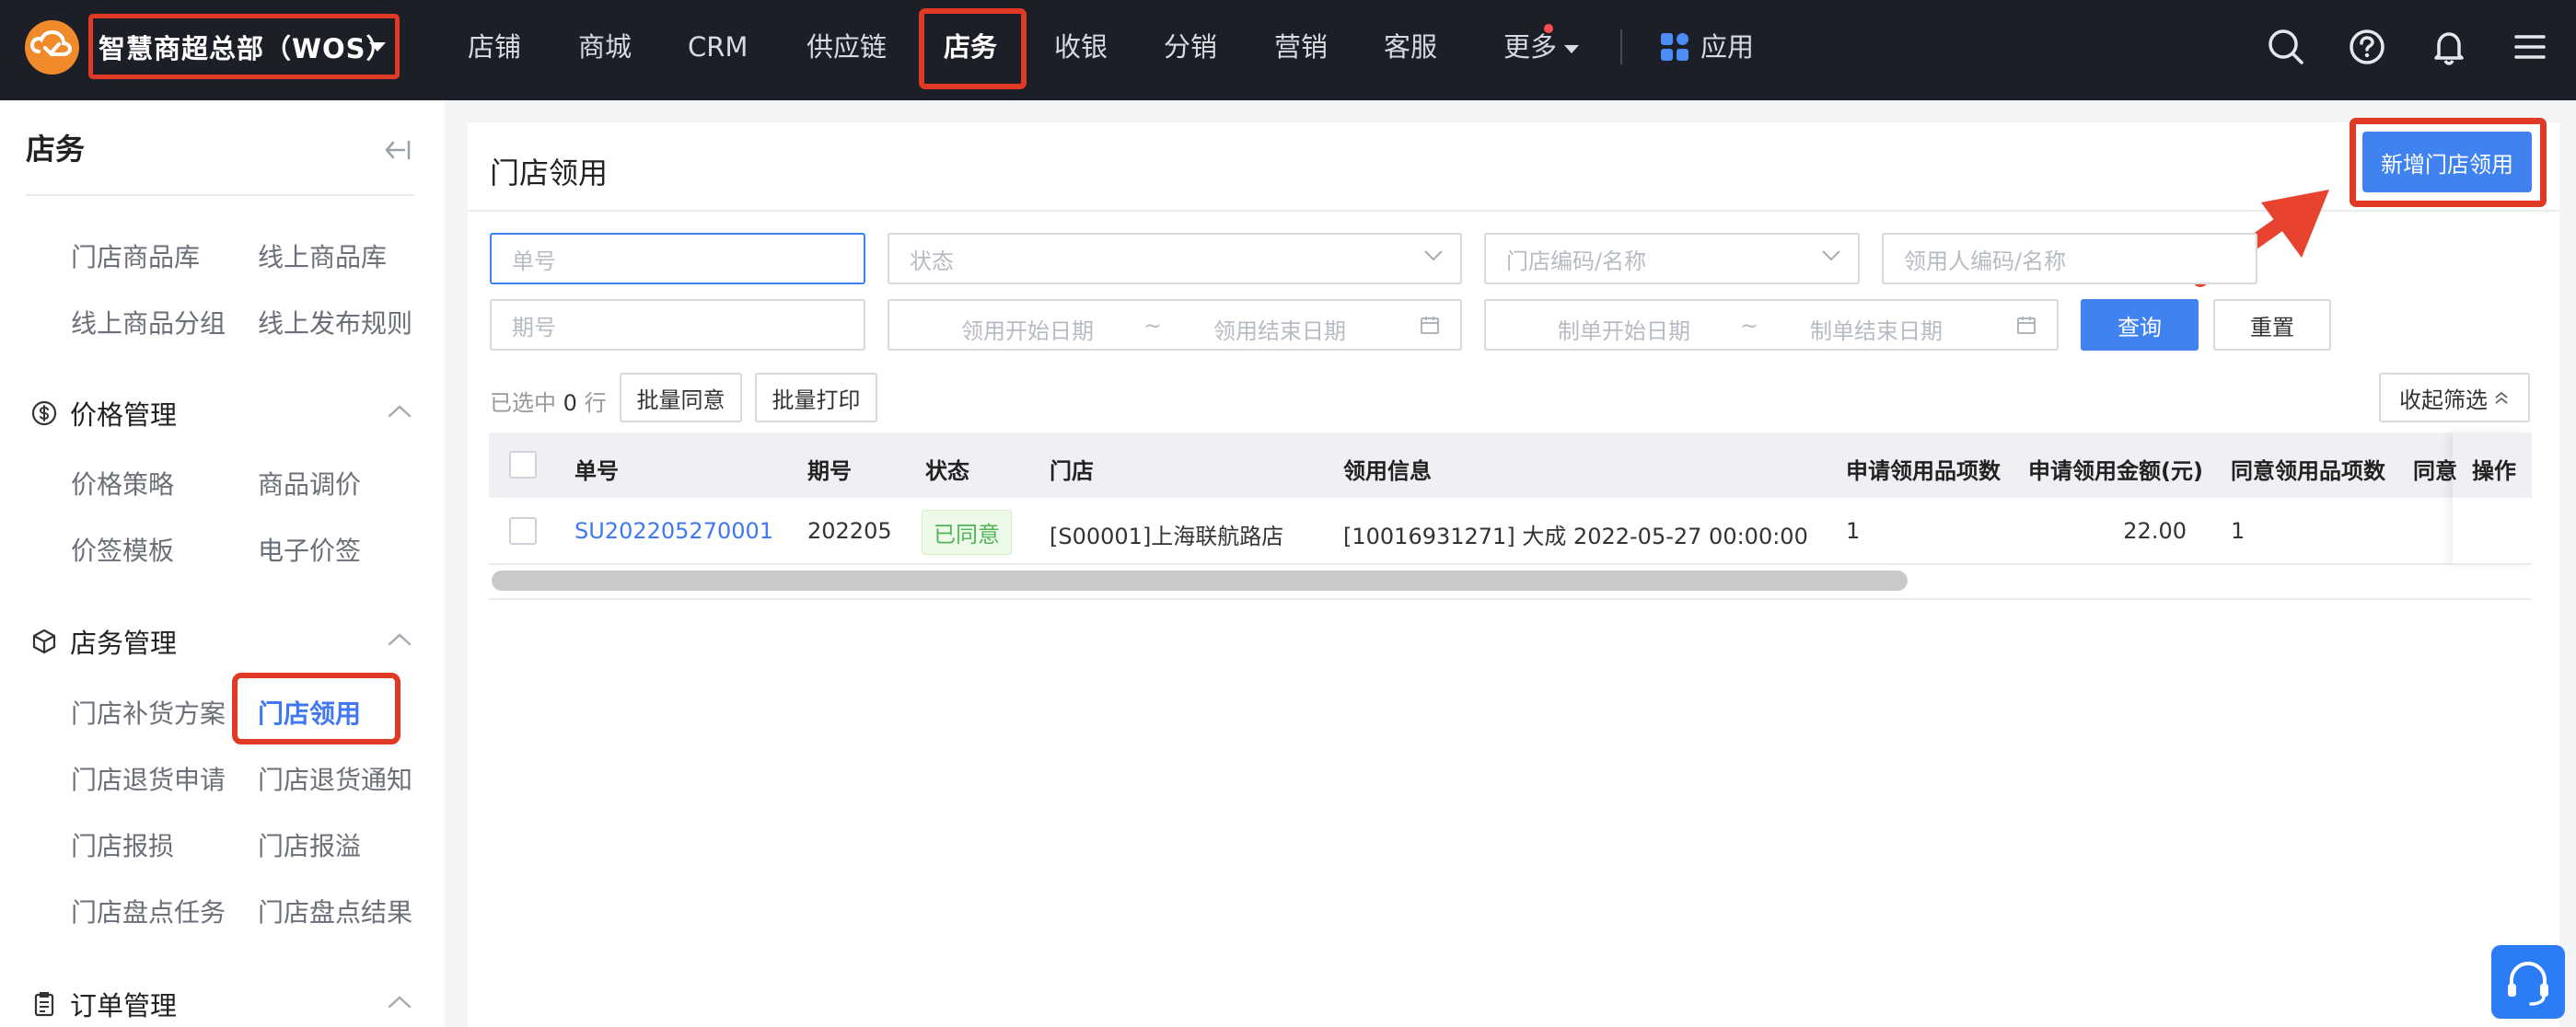 This screenshot has height=1027, width=2576. Describe the element at coordinates (148, 911) in the screenshot. I see `sidebar-item-stocktake-task: 门店盘点任务` at that location.